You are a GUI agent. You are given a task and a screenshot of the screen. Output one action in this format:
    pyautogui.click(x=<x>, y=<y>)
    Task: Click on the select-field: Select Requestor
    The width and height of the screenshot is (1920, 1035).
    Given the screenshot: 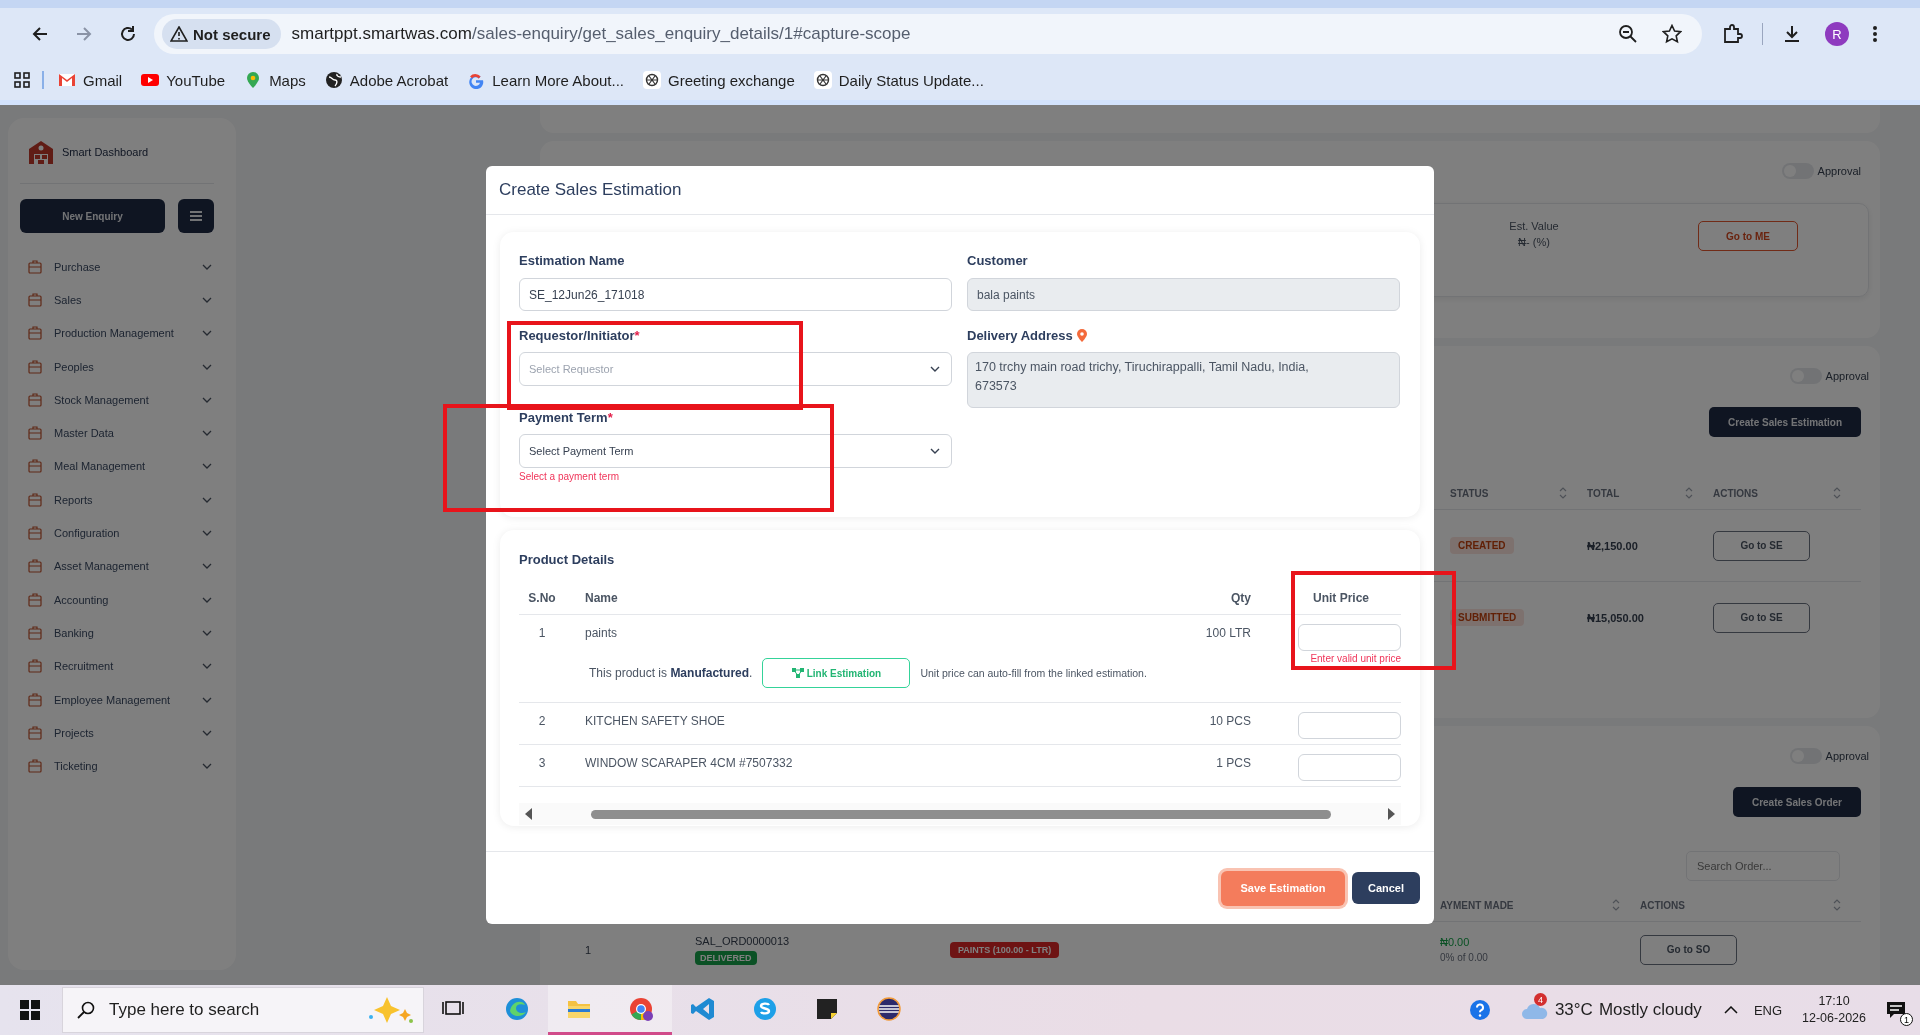 What is the action you would take?
    pyautogui.click(x=735, y=369)
    